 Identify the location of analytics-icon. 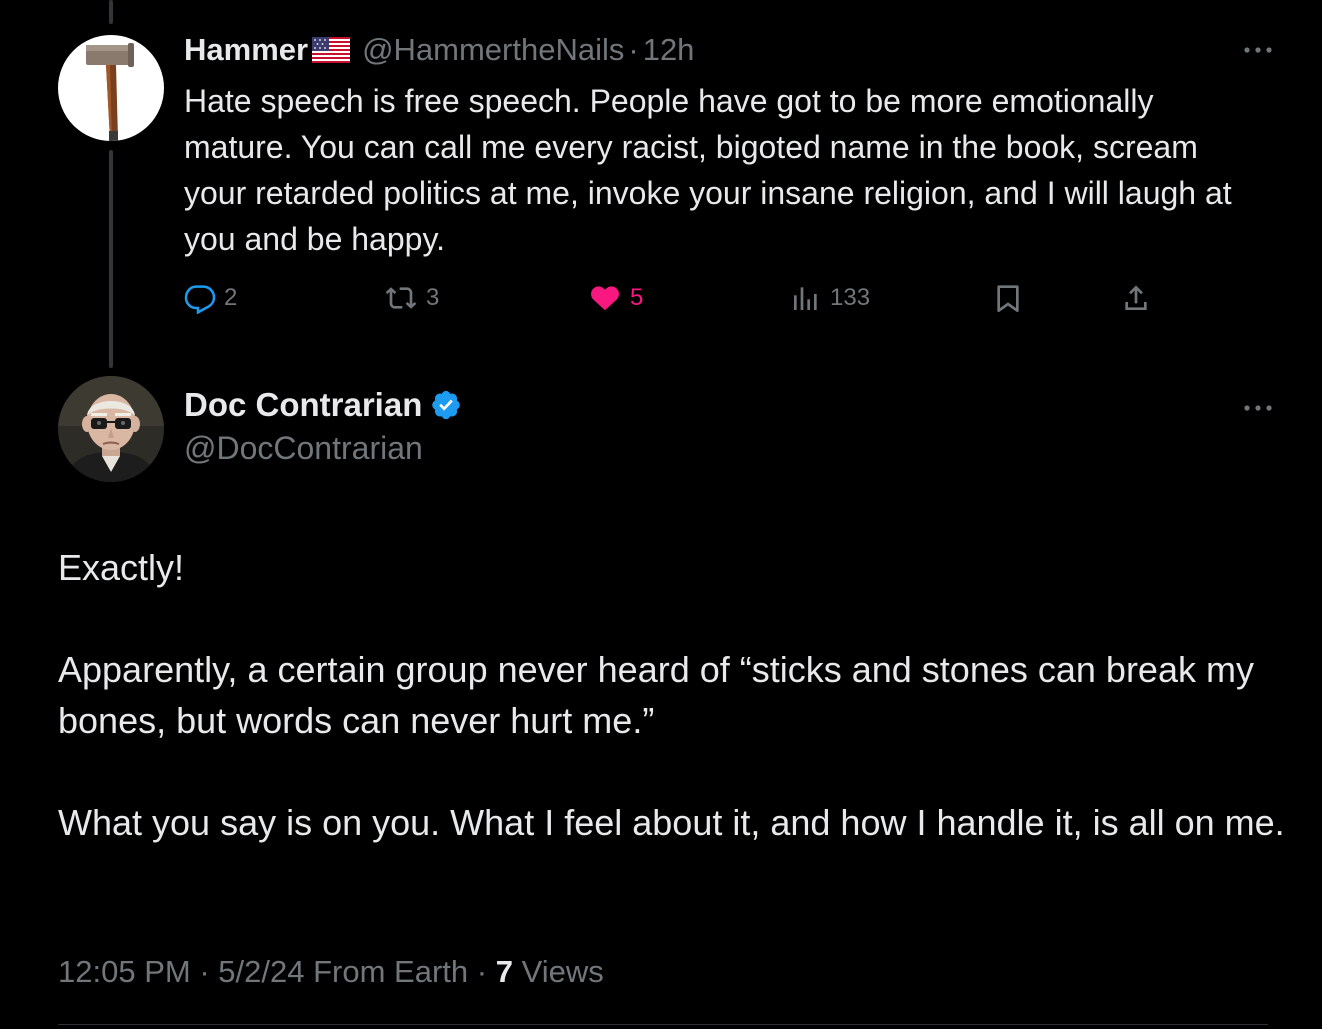
(805, 298).